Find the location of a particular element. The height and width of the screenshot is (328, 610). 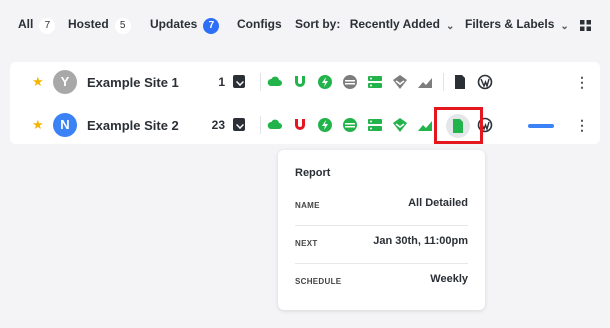

grid-view-icon is located at coordinates (585, 24).